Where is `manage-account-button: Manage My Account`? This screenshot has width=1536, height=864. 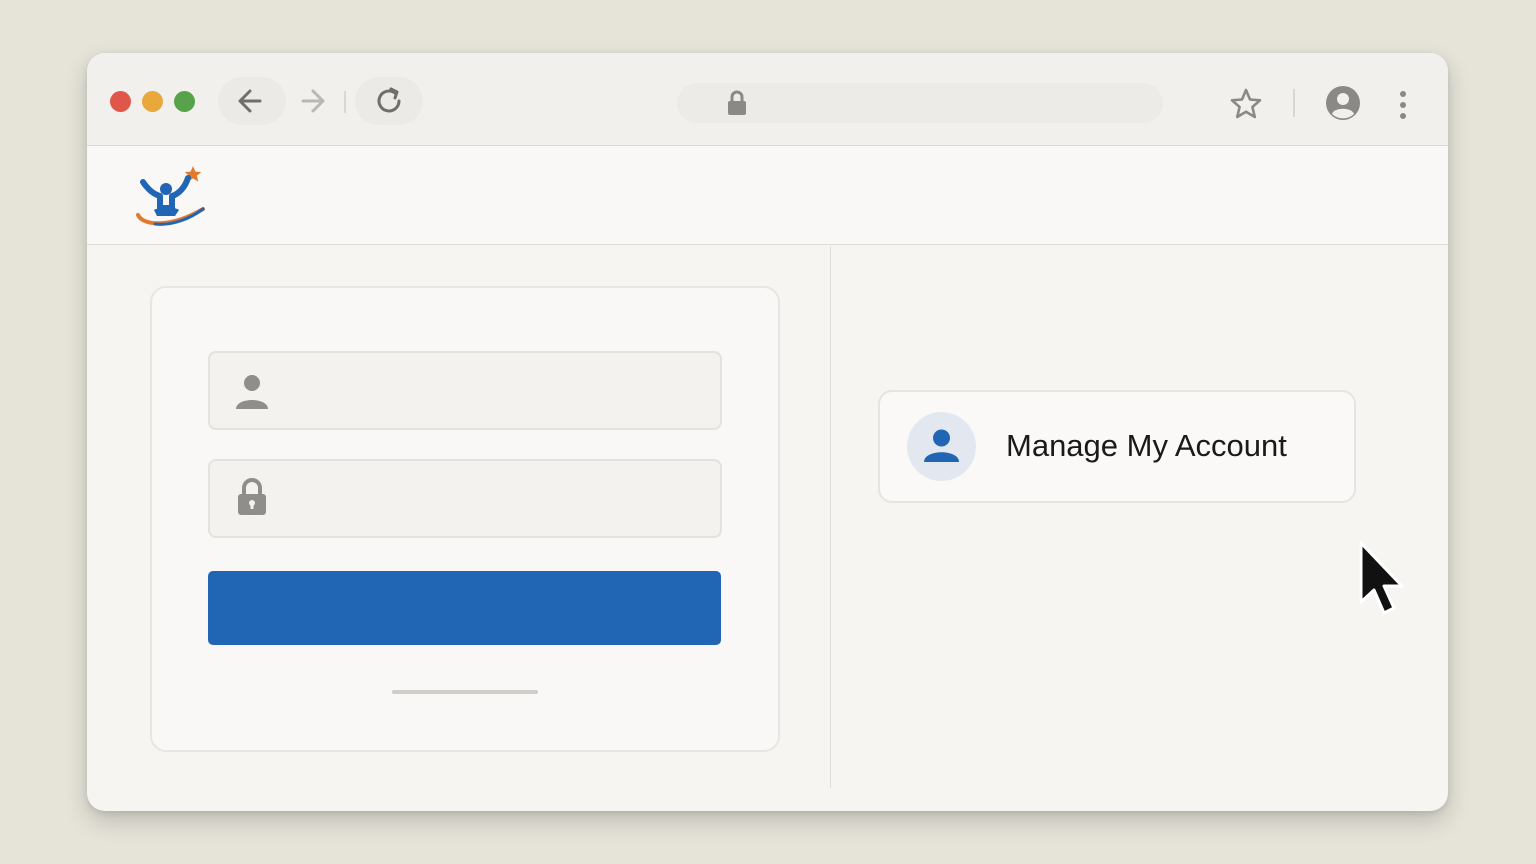 manage-account-button: Manage My Account is located at coordinates (1117, 446).